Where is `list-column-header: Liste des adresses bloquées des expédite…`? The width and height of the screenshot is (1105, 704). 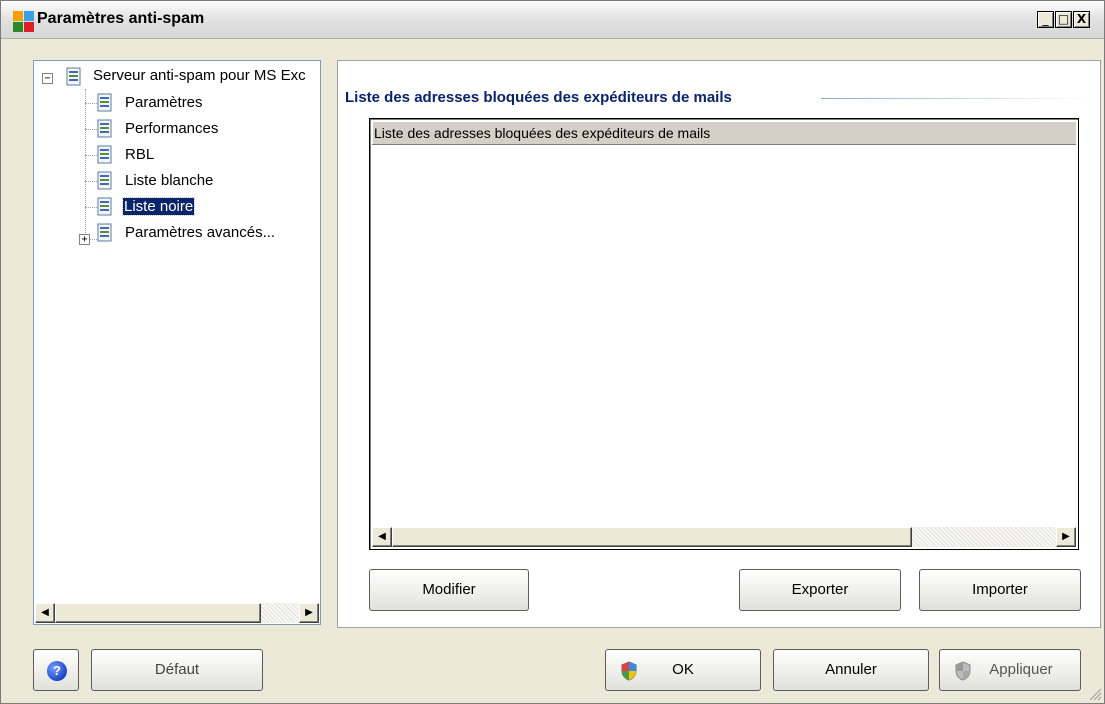 list-column-header: Liste des adresses bloquées des expédite… is located at coordinates (724, 133).